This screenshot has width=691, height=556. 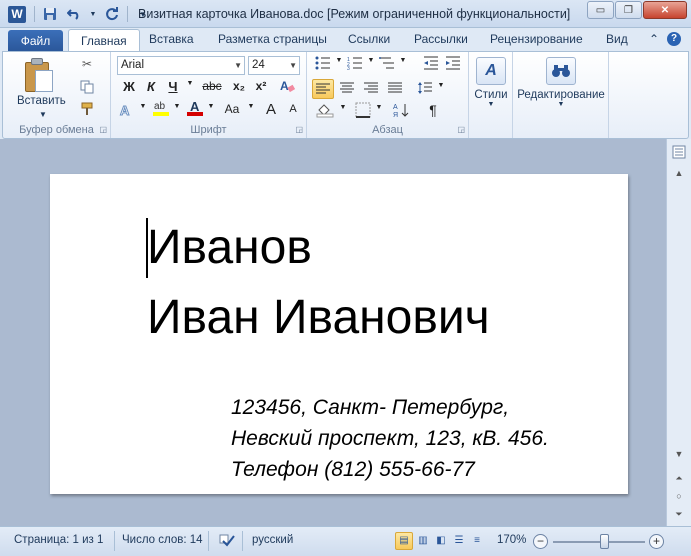 I want to click on status-word-count: Число слов: 14, so click(x=162, y=540).